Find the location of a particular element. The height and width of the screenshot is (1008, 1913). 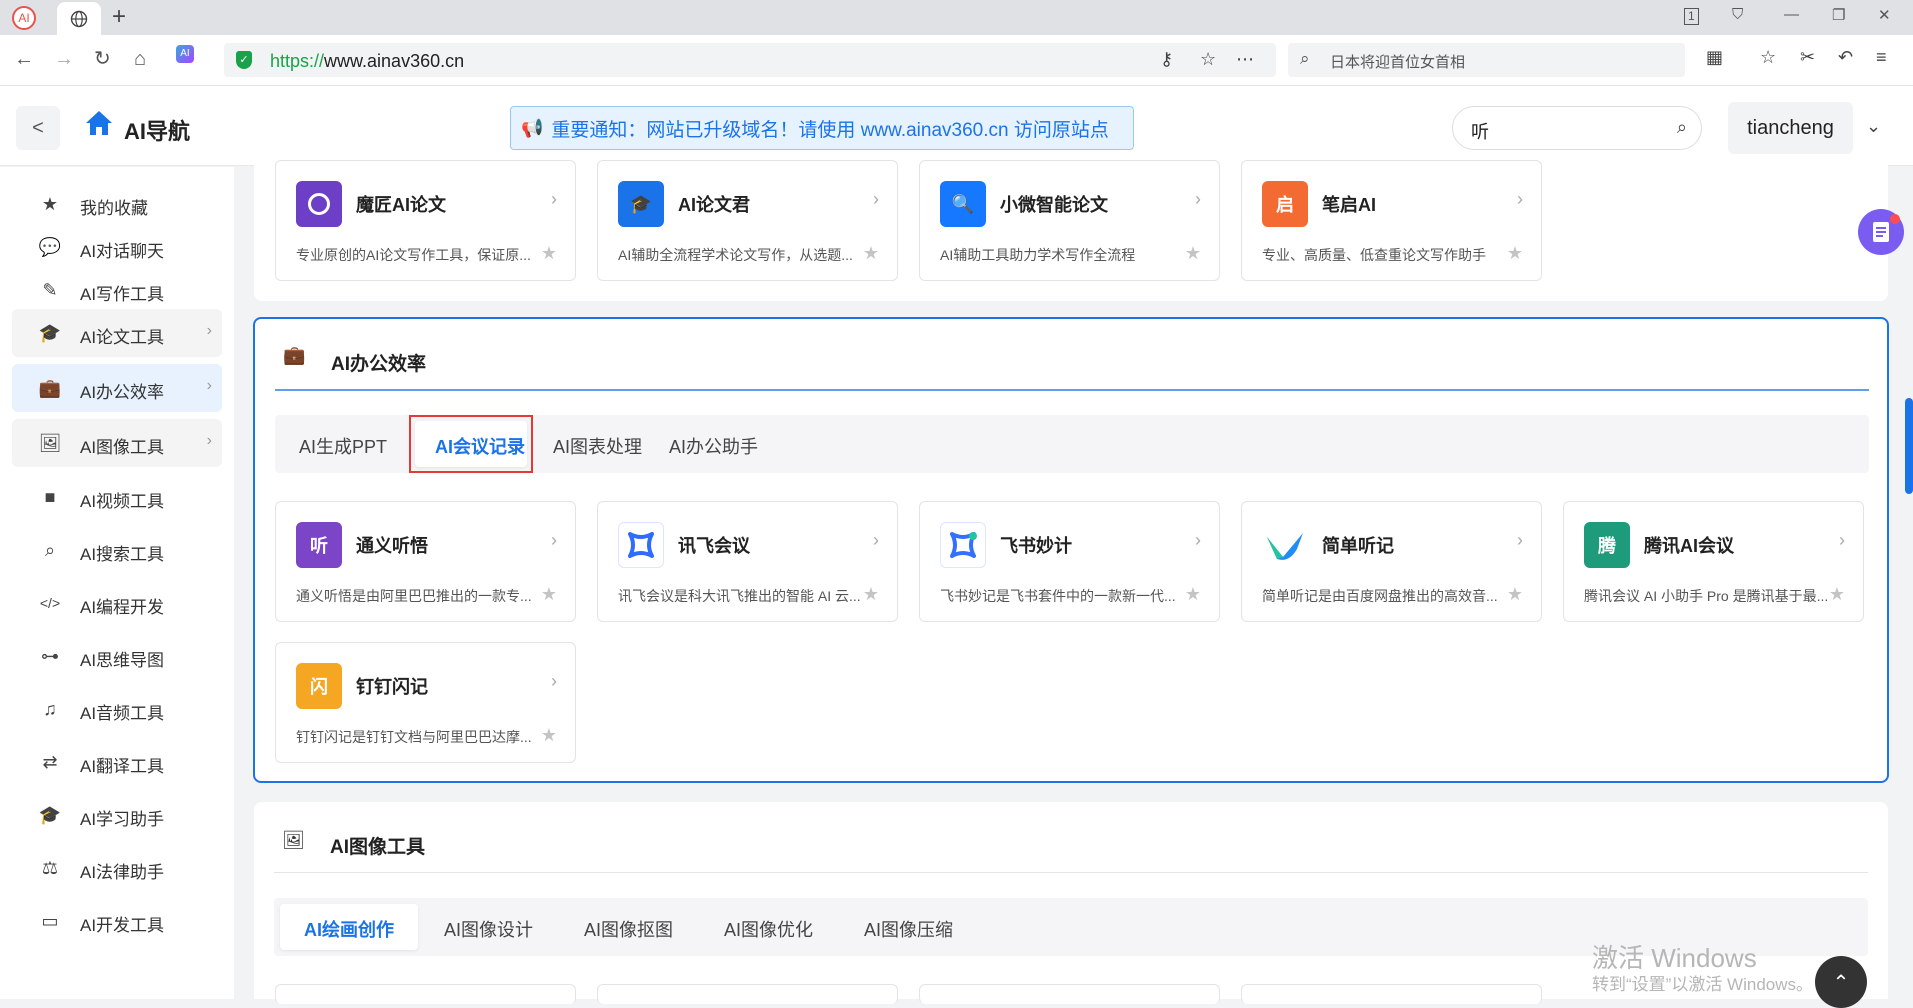

collapse-sidebar-button: < is located at coordinates (38, 128).